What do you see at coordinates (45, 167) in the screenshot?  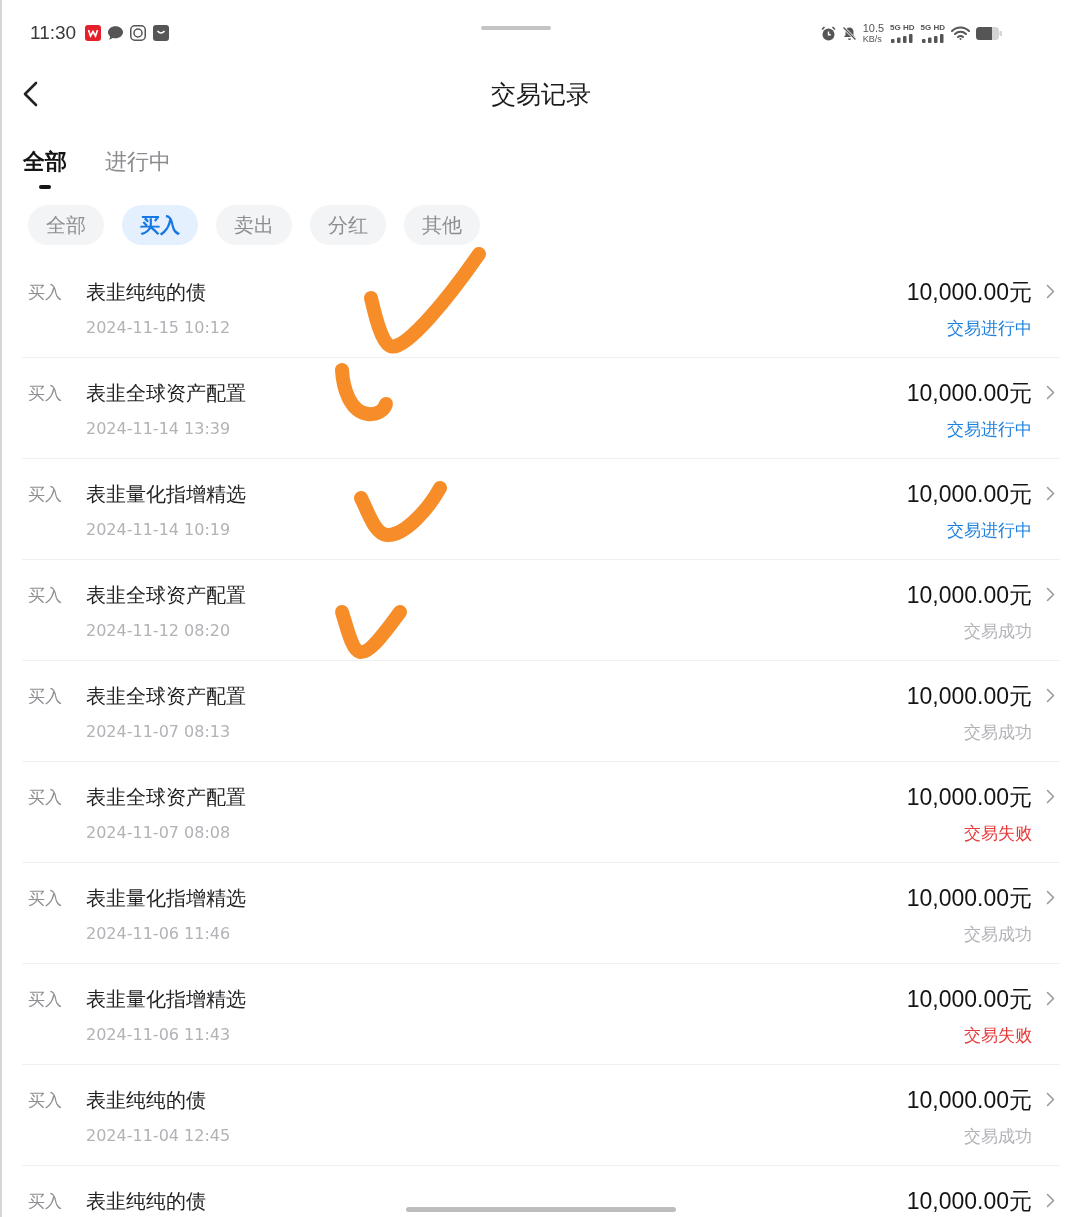 I see `status-tab: 全部` at bounding box center [45, 167].